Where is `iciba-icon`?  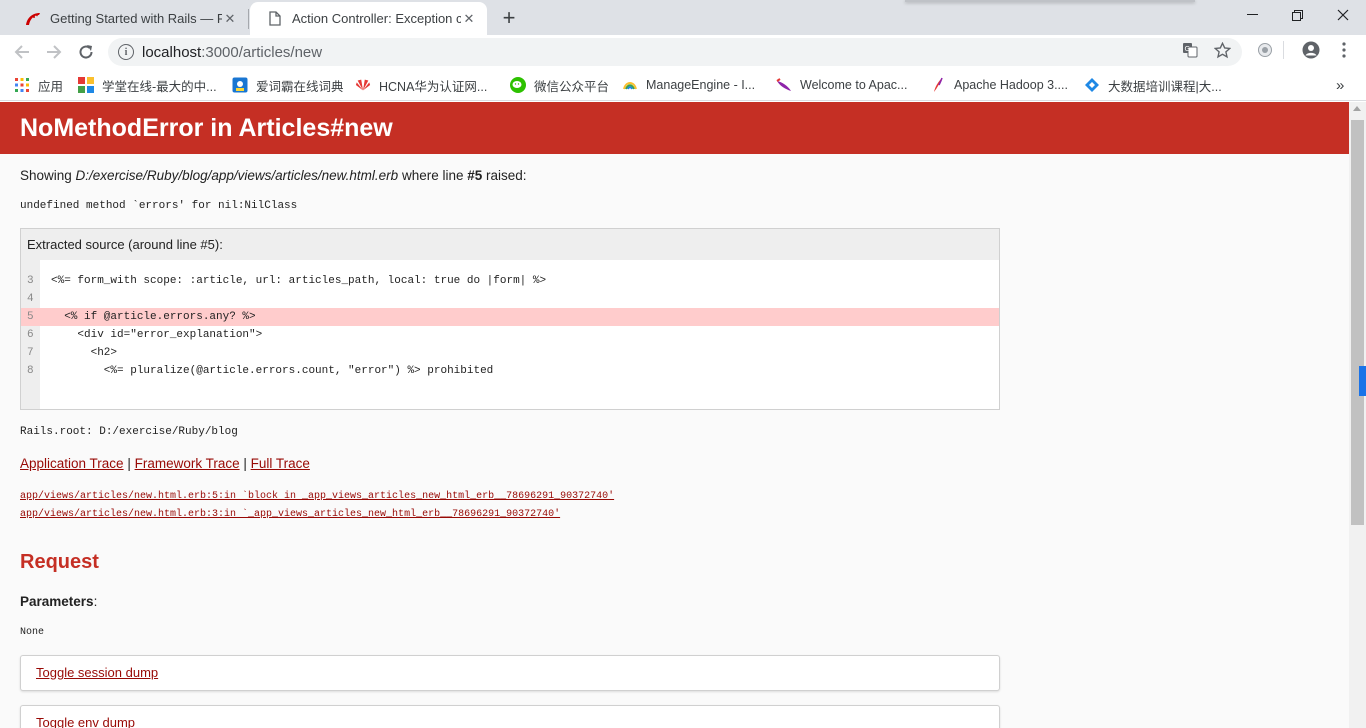
iciba-icon is located at coordinates (240, 85).